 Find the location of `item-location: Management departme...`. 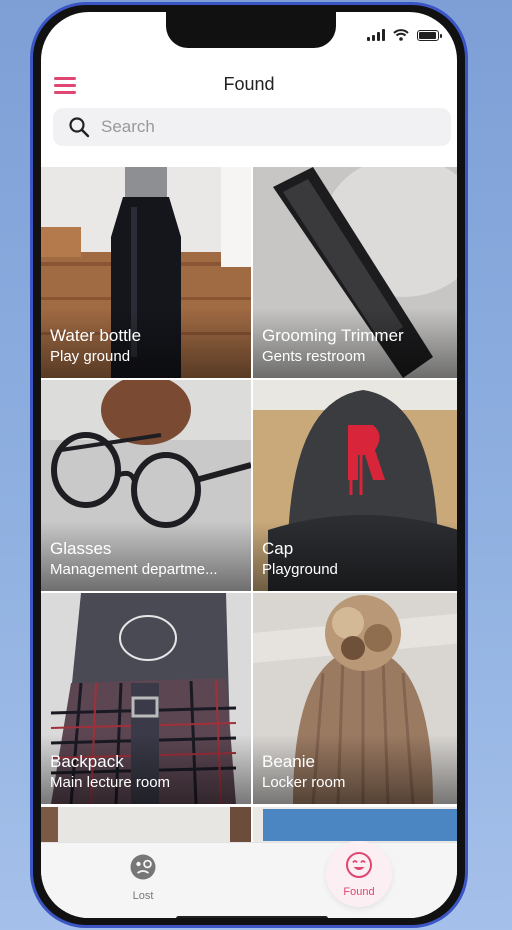

item-location: Management departme... is located at coordinates (134, 569).